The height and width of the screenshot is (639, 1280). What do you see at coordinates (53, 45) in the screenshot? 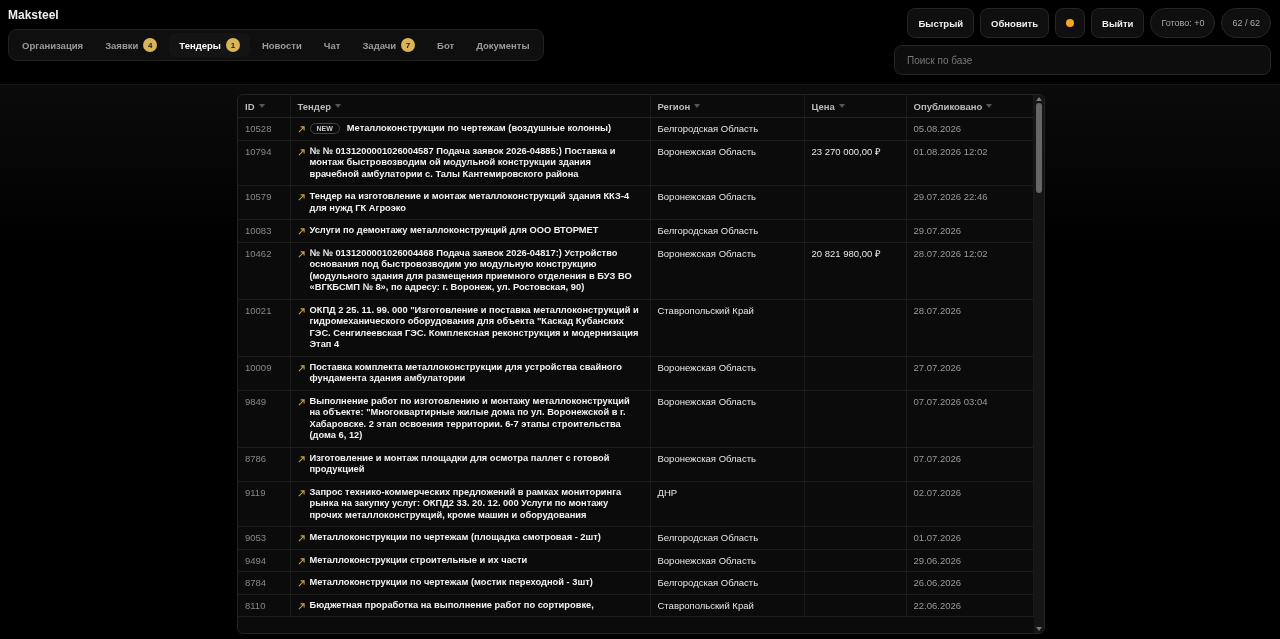
I see `tab: Организация` at bounding box center [53, 45].